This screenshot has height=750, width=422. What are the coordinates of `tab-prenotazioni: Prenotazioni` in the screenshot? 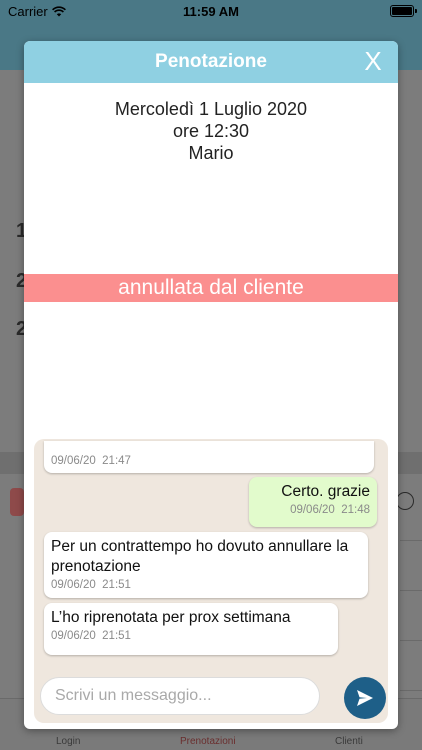 It's located at (208, 741).